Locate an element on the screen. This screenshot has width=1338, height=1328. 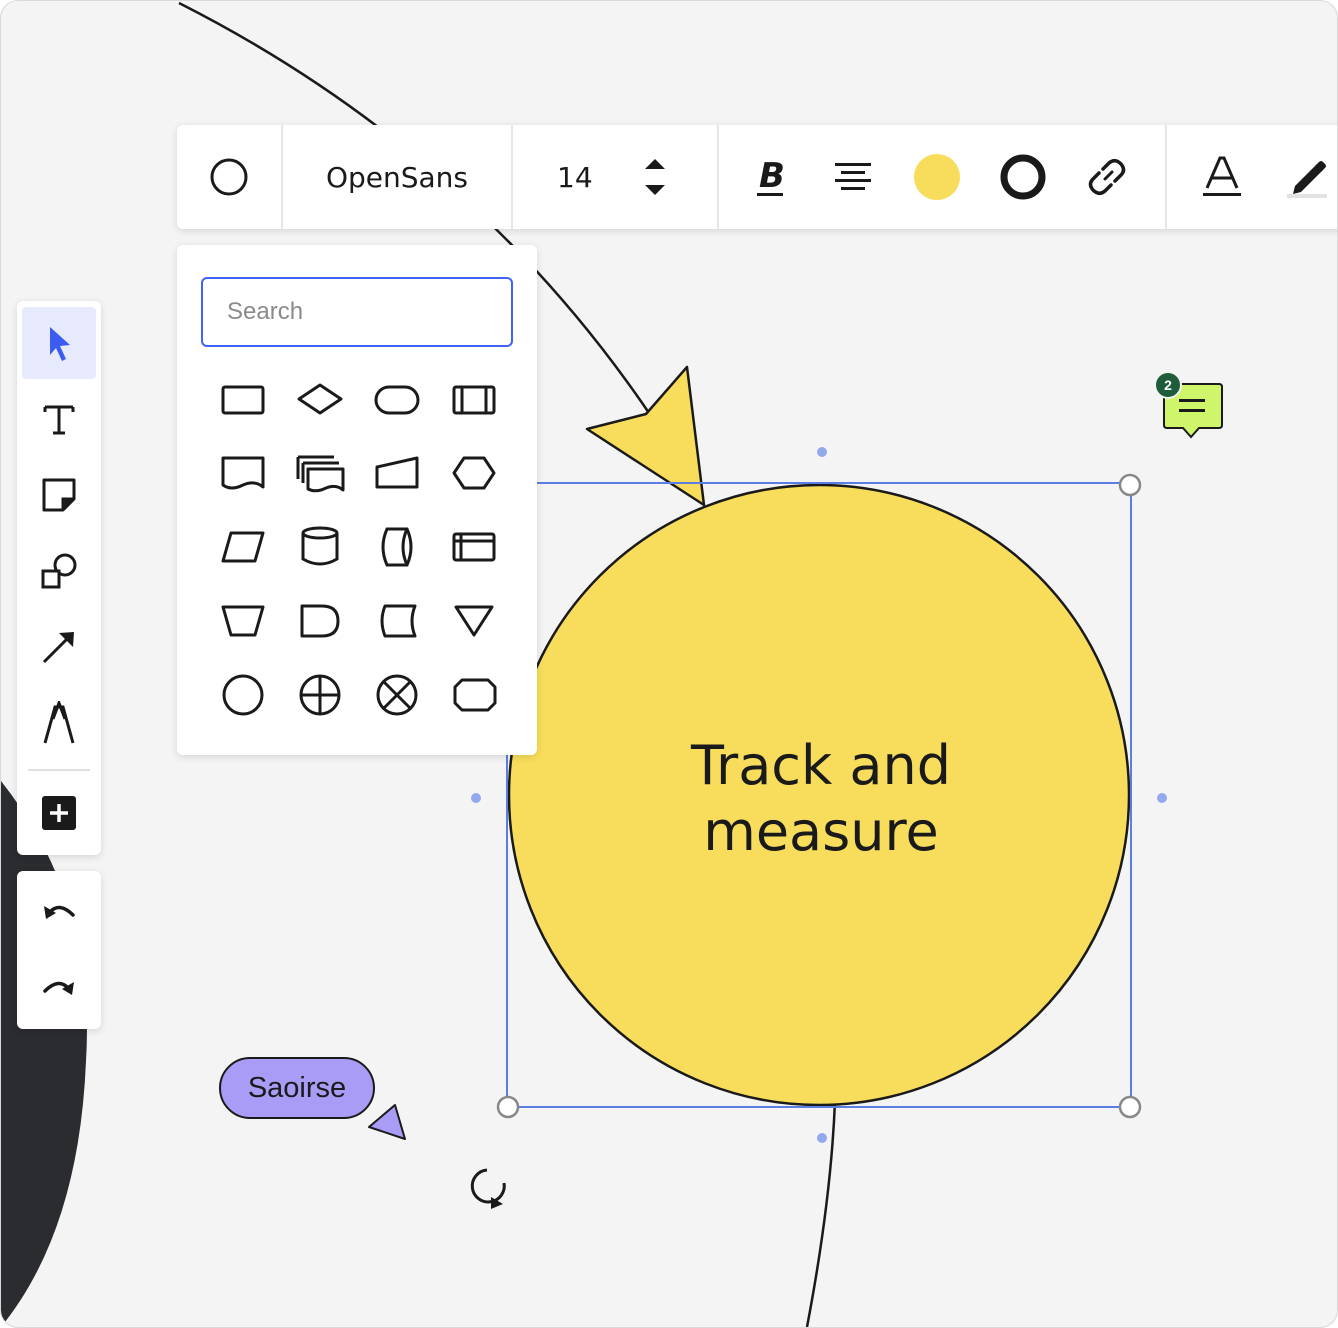
resize-handle-top-right is located at coordinates (1130, 485).